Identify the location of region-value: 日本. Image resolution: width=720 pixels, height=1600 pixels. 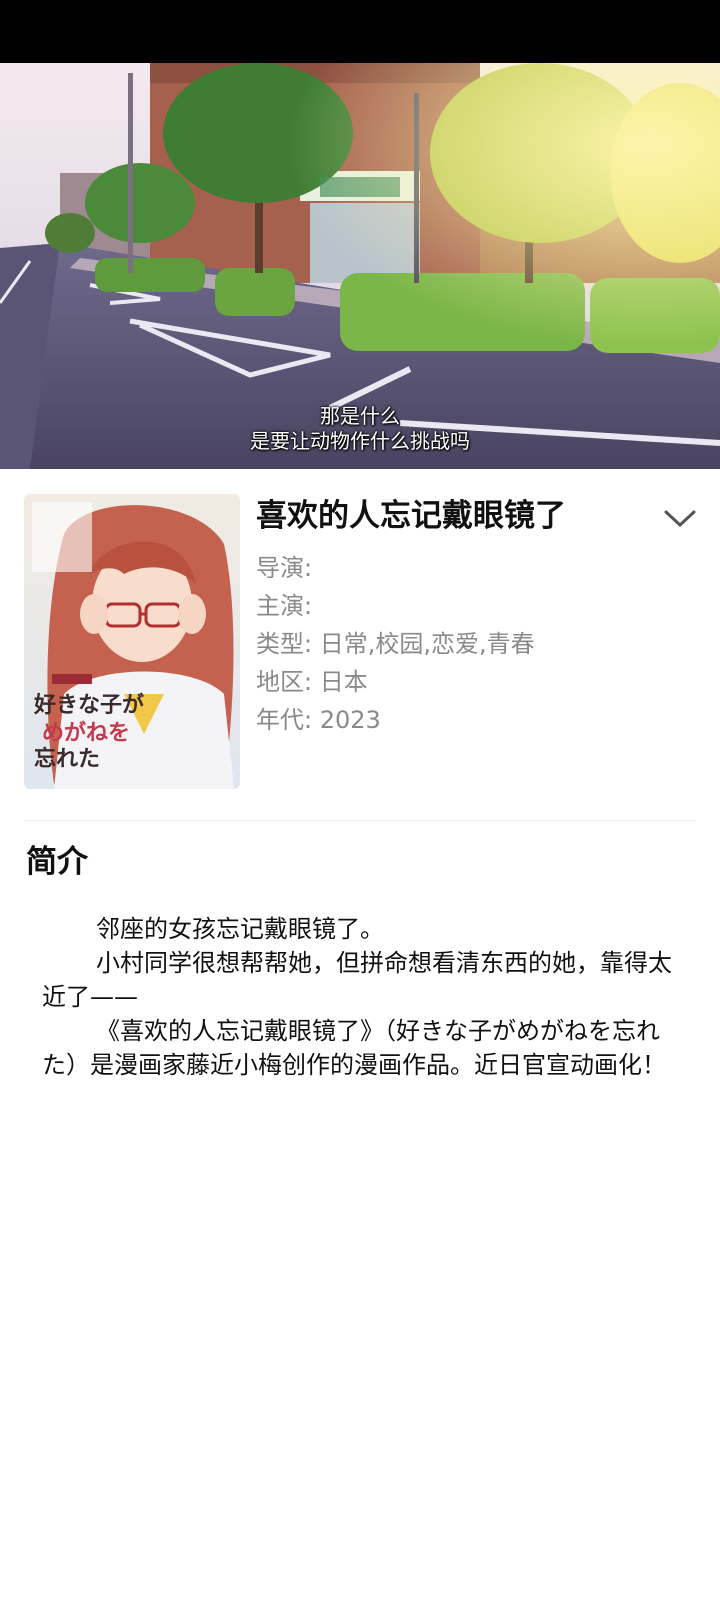
(343, 682).